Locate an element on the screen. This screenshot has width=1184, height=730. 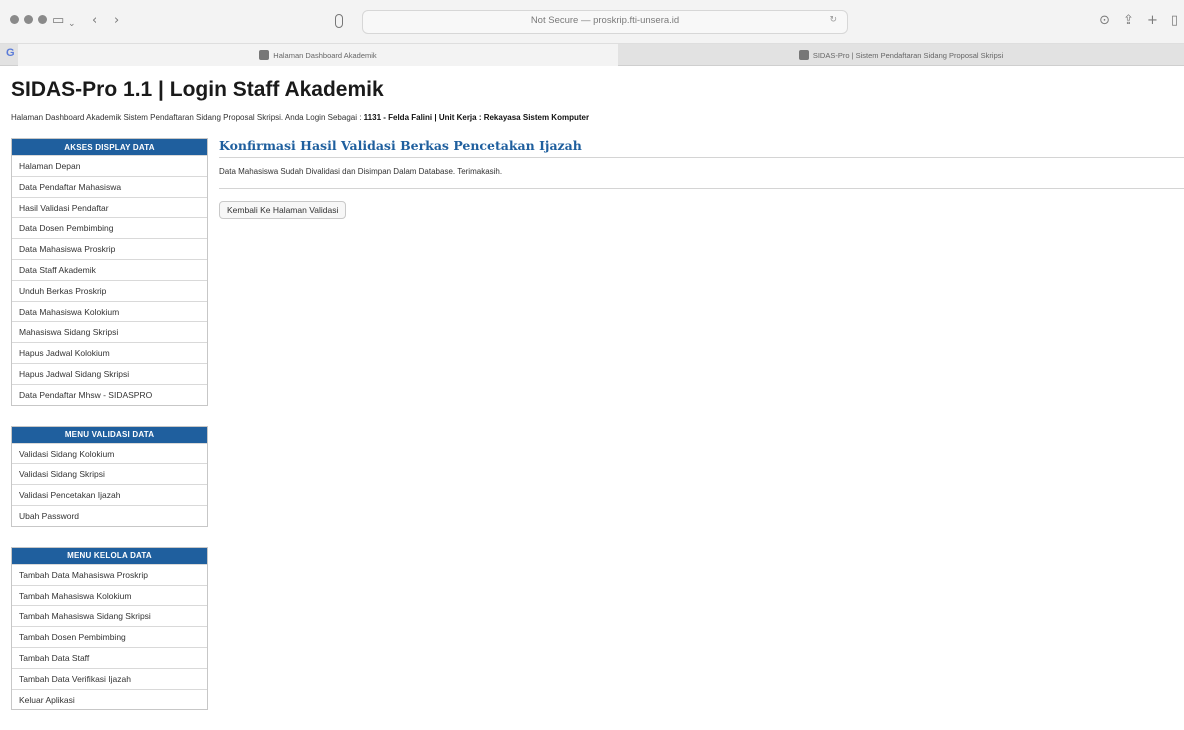
sidebar-item-validasi-kolokium: Validasi Sidang Kolokium is located at coordinates (109, 453).